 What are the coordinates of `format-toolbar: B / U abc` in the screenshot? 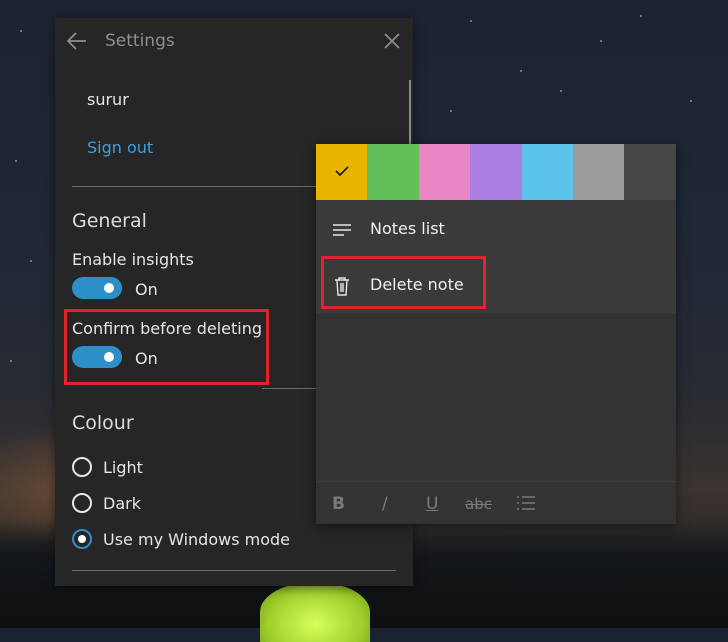 It's located at (496, 503).